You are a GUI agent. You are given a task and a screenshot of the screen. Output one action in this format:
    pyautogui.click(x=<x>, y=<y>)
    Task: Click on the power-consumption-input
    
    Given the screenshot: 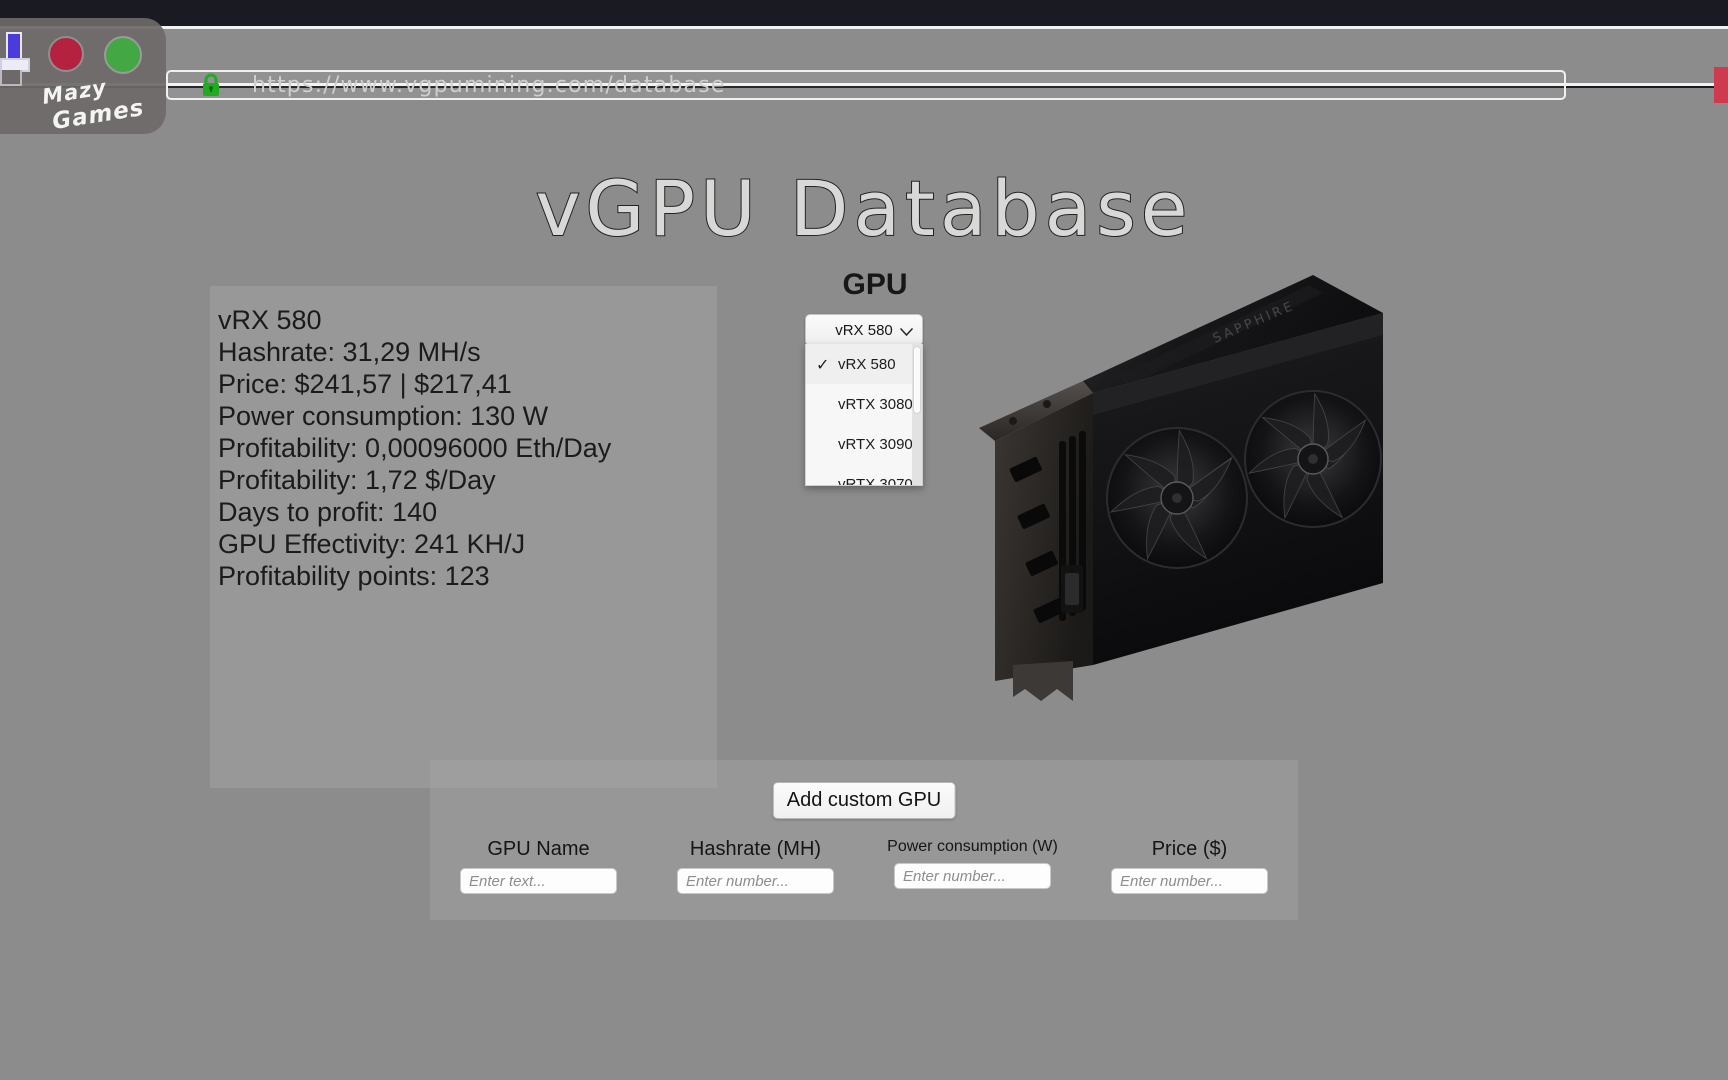 What is the action you would take?
    pyautogui.click(x=972, y=876)
    